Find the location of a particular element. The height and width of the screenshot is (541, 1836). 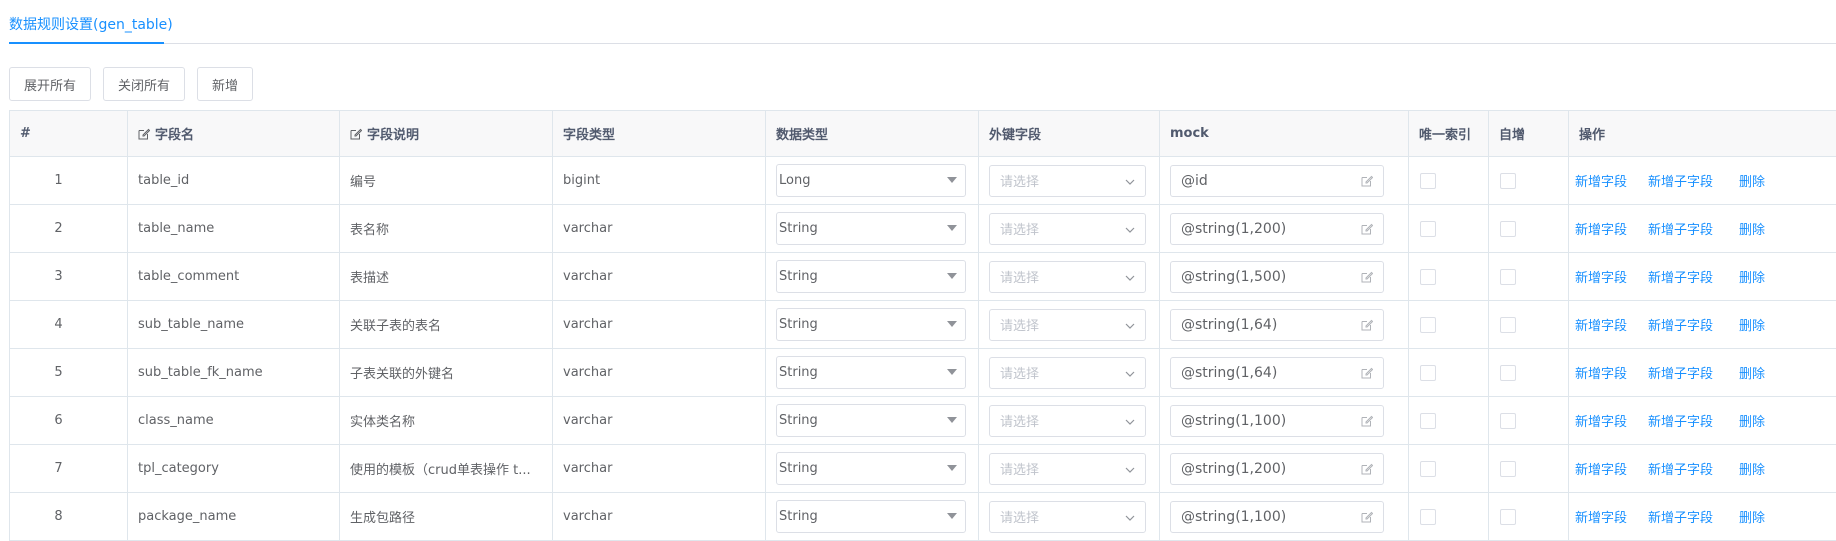

row-index: 6 is located at coordinates (68, 420).